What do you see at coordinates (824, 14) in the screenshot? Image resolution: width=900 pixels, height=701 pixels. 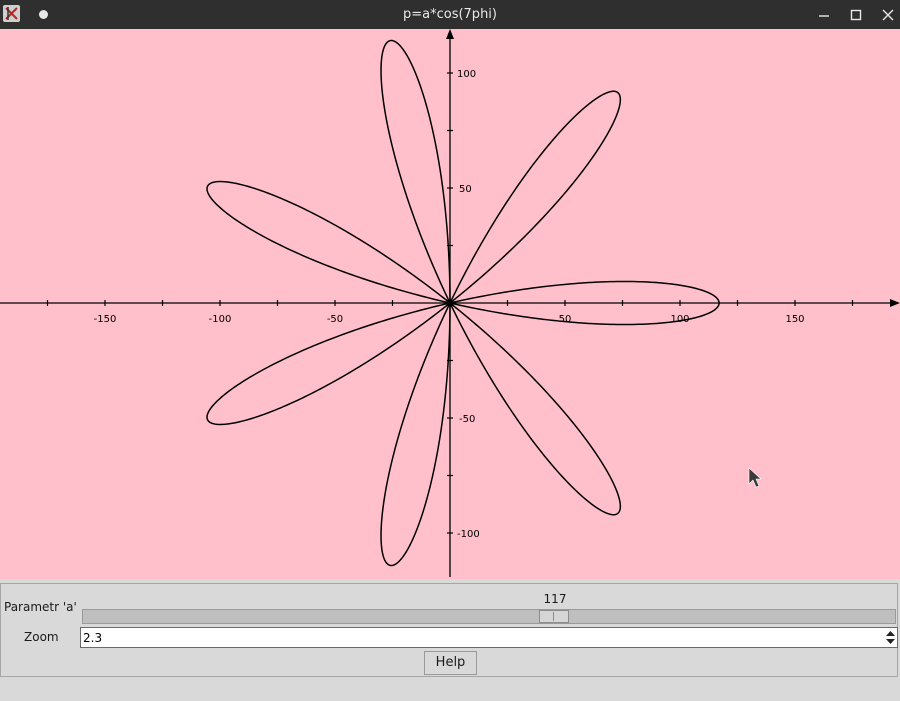 I see `minimize-icon` at bounding box center [824, 14].